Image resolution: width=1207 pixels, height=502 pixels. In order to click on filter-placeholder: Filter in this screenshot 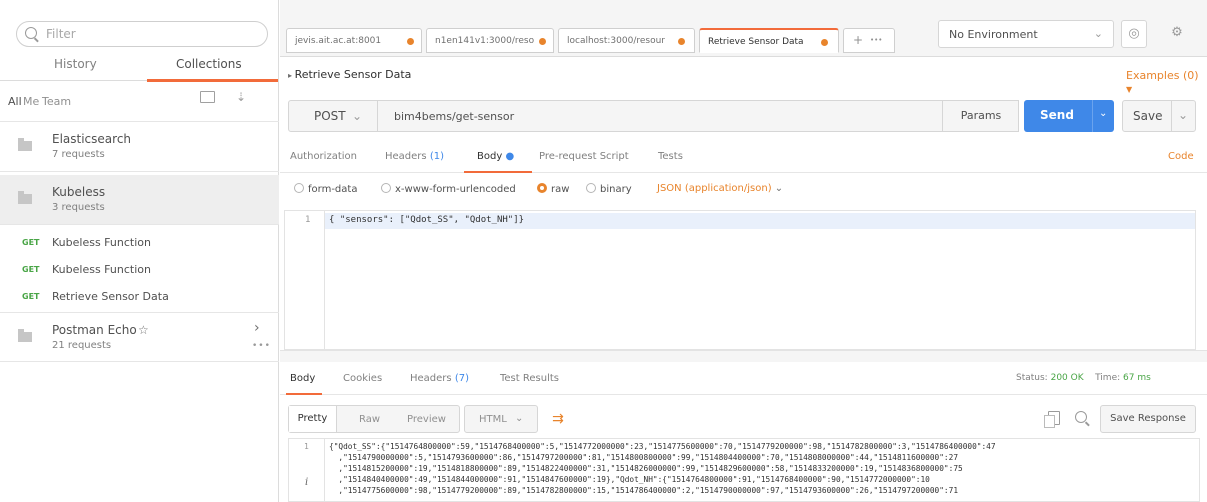, I will do `click(61, 34)`.